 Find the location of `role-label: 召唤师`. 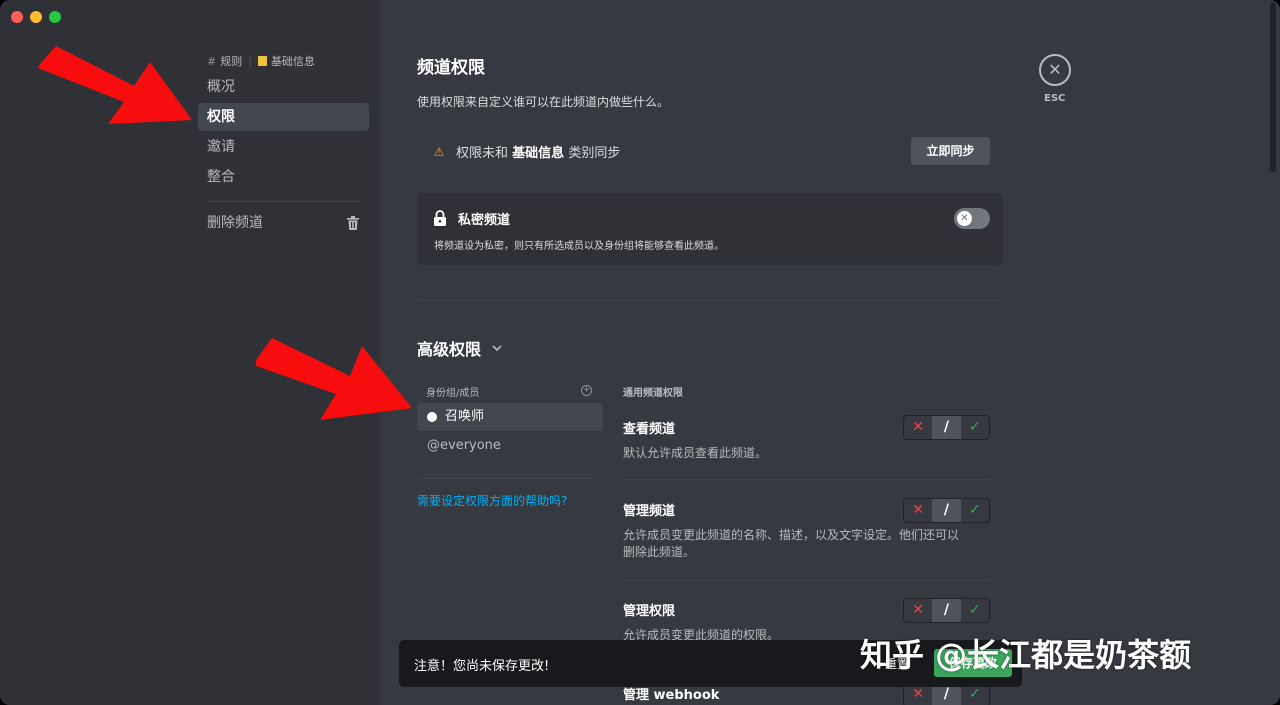

role-label: 召唤师 is located at coordinates (465, 416).